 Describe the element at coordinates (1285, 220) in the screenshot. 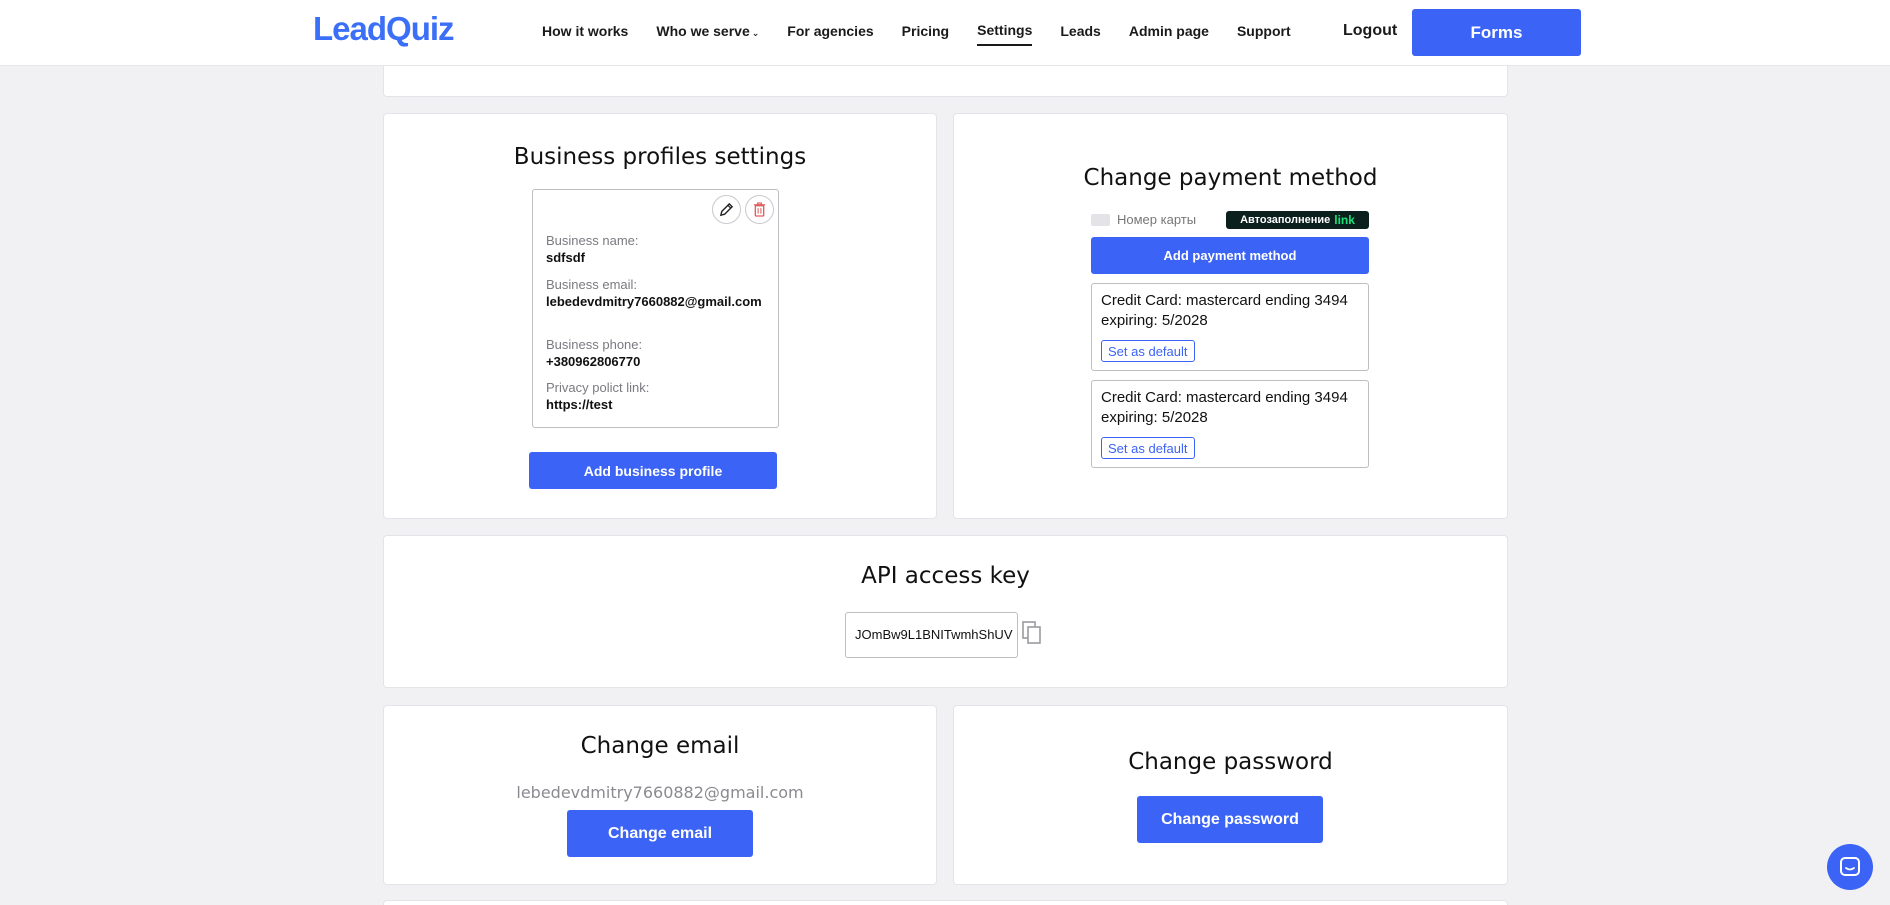

I see `autofill-label: Автозаполнение` at that location.